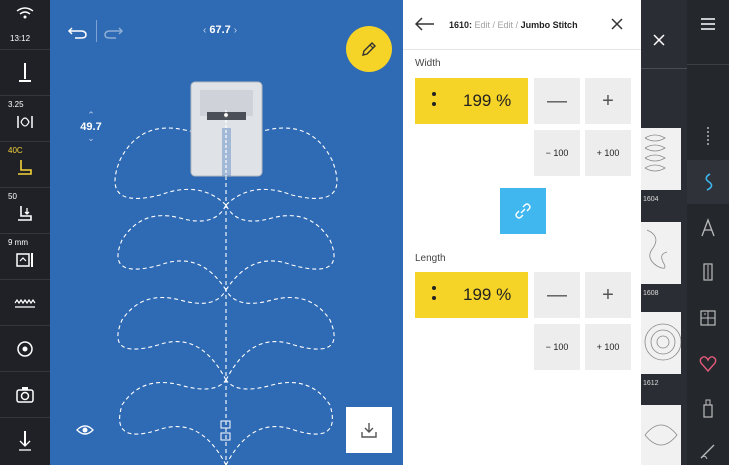 Image resolution: width=729 pixels, height=465 pixels. I want to click on download-button, so click(369, 430).